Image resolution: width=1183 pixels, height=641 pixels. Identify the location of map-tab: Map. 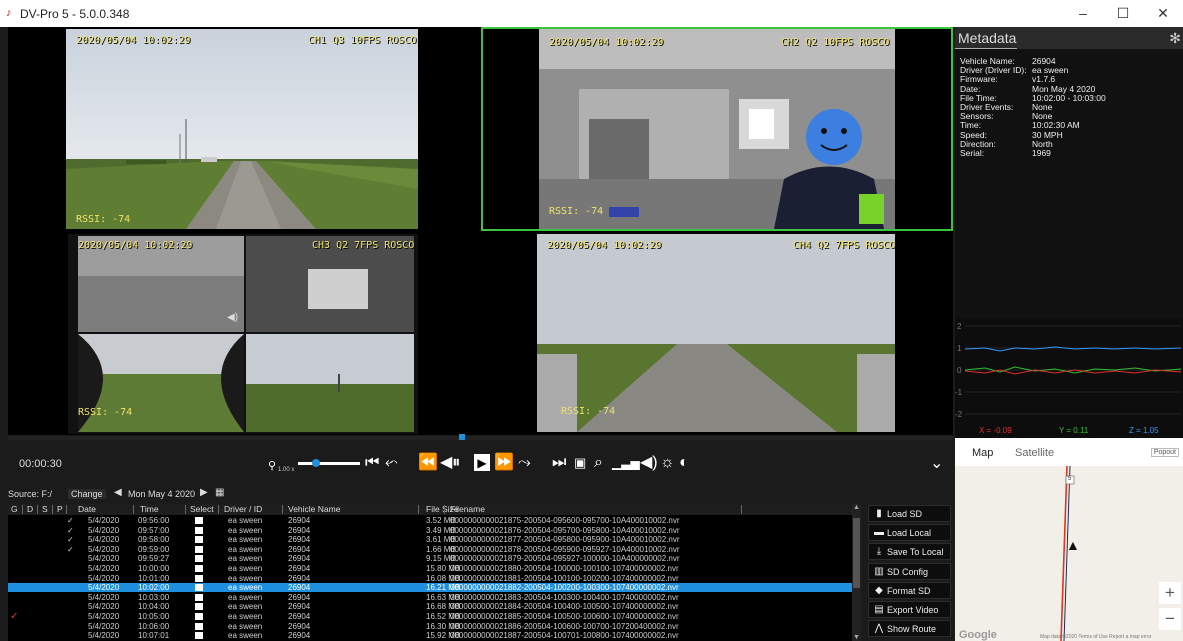
(982, 453).